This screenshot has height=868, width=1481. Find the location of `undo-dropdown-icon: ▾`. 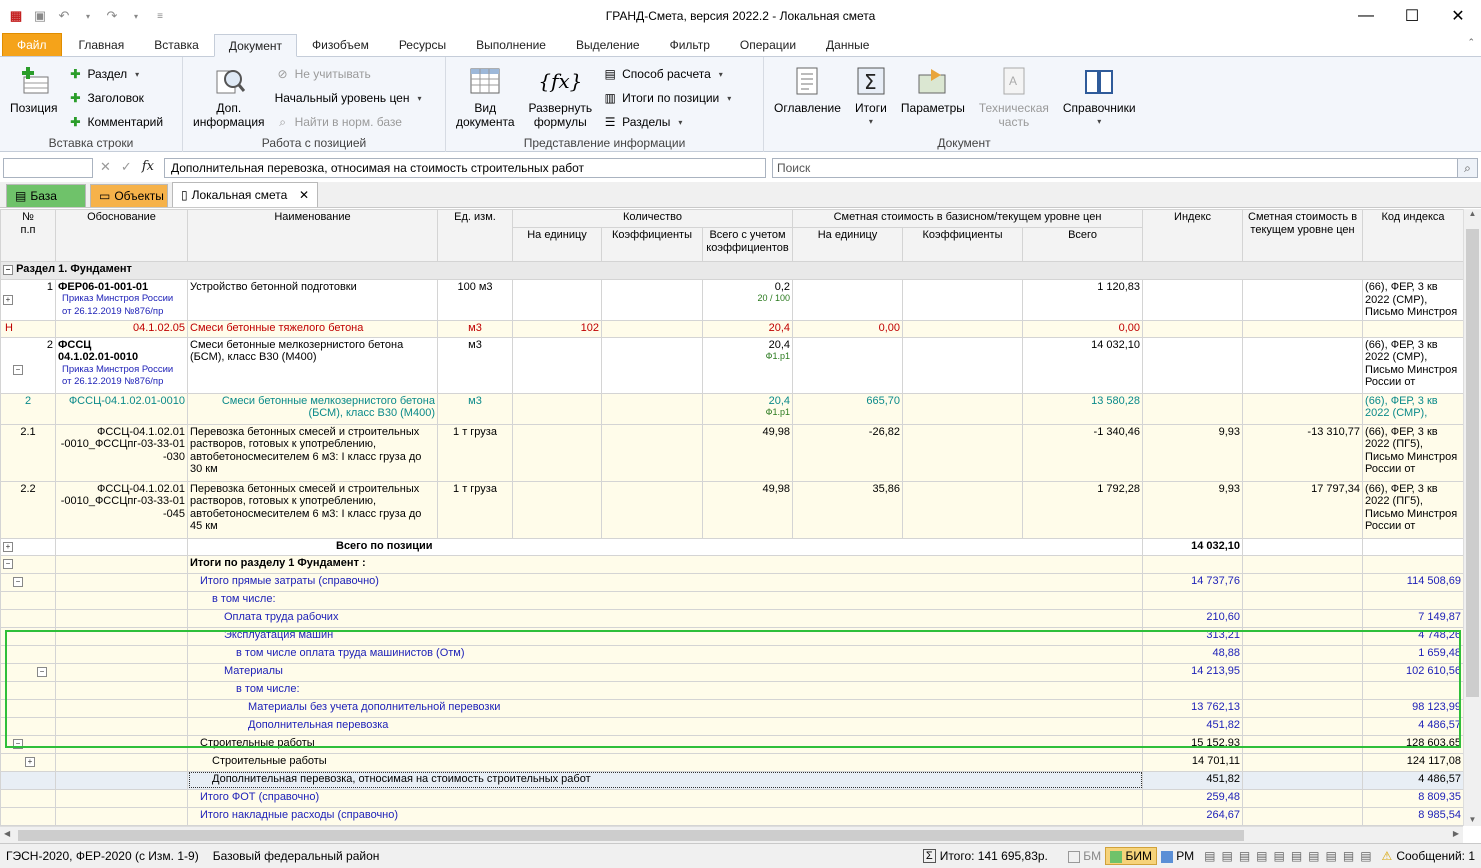

undo-dropdown-icon: ▾ is located at coordinates (88, 16).